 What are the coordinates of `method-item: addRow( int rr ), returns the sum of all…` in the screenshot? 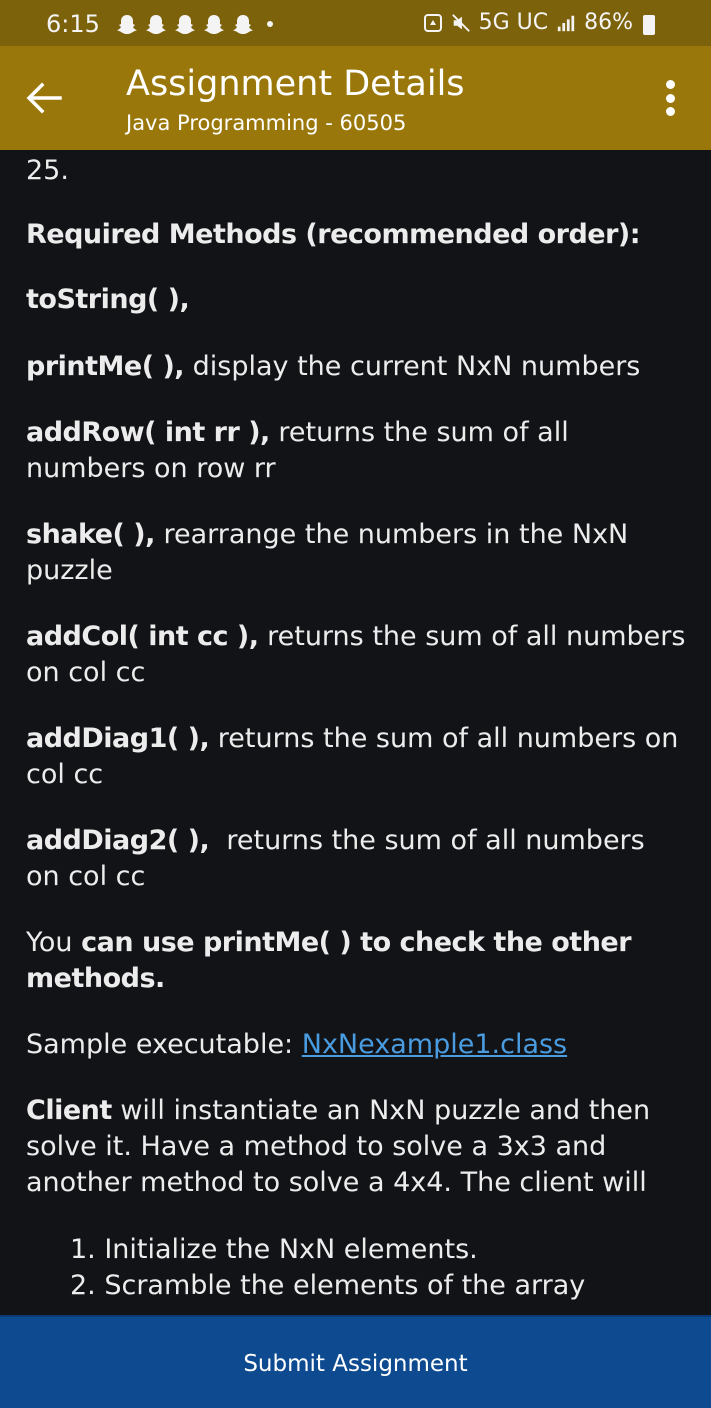 It's located at (297, 450).